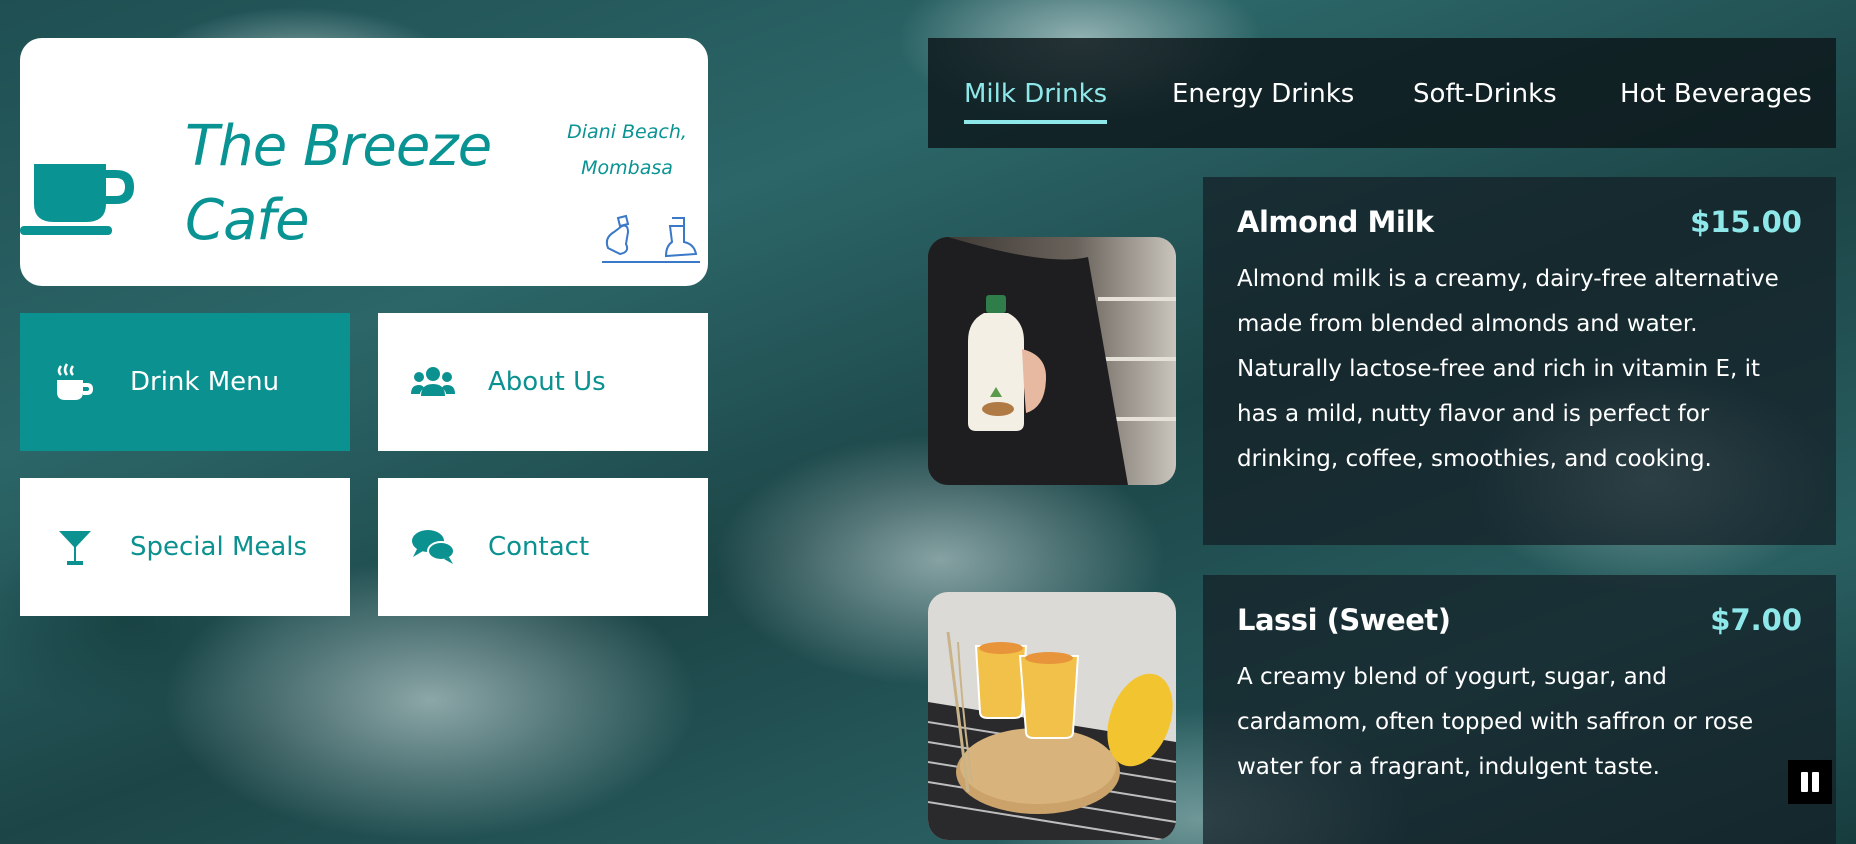 The image size is (1856, 844). Describe the element at coordinates (433, 381) in the screenshot. I see `users-icon` at that location.